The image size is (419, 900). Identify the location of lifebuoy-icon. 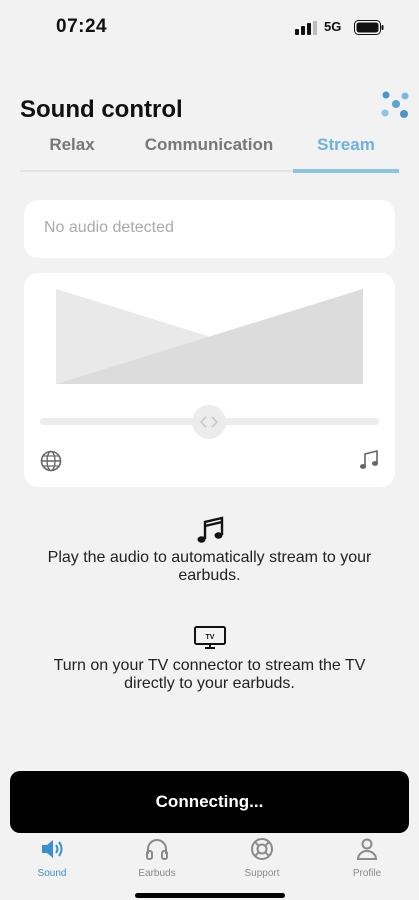
(262, 849).